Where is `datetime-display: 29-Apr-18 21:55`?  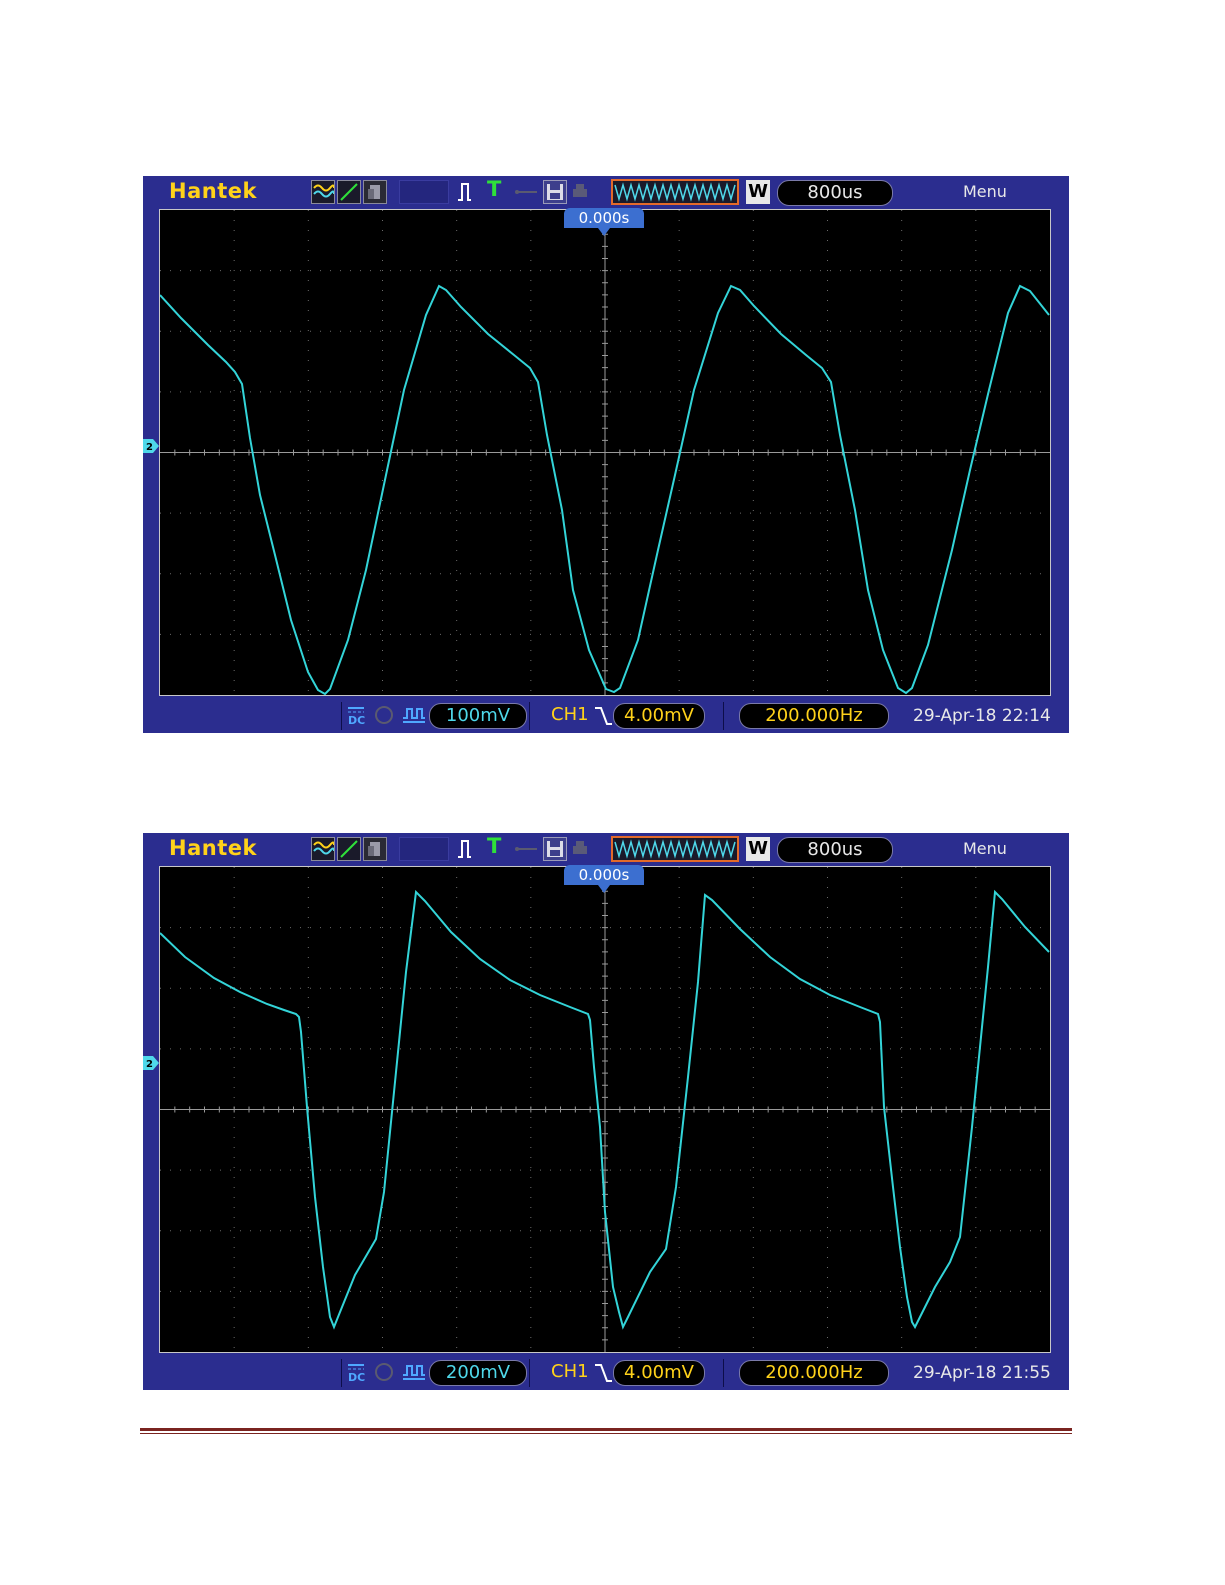 datetime-display: 29-Apr-18 21:55 is located at coordinates (982, 1373).